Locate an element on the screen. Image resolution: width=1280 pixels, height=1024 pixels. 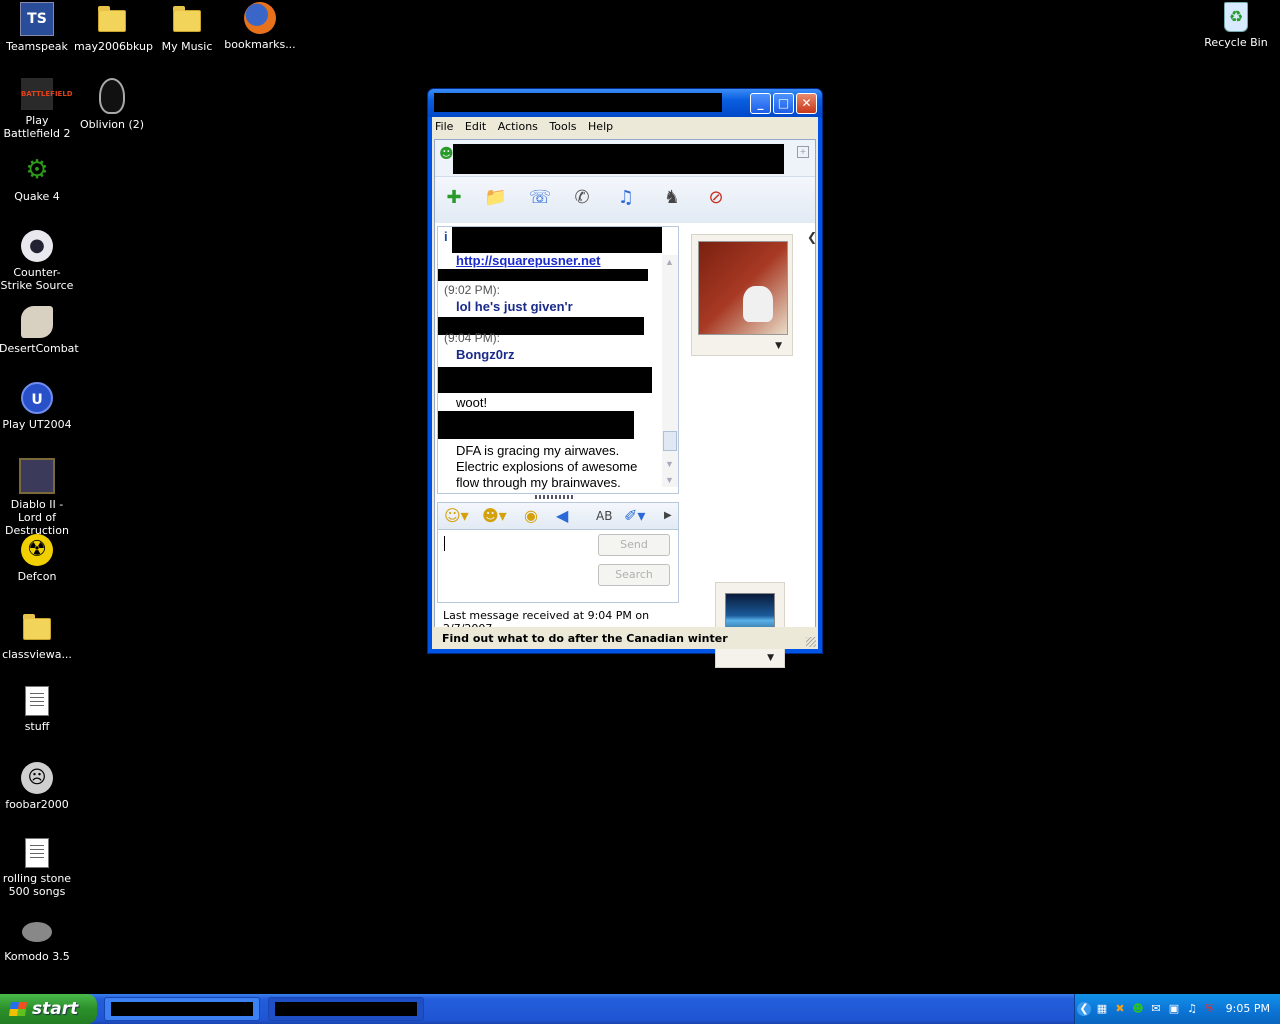
activities-icon: ♫ is located at coordinates (626, 198).